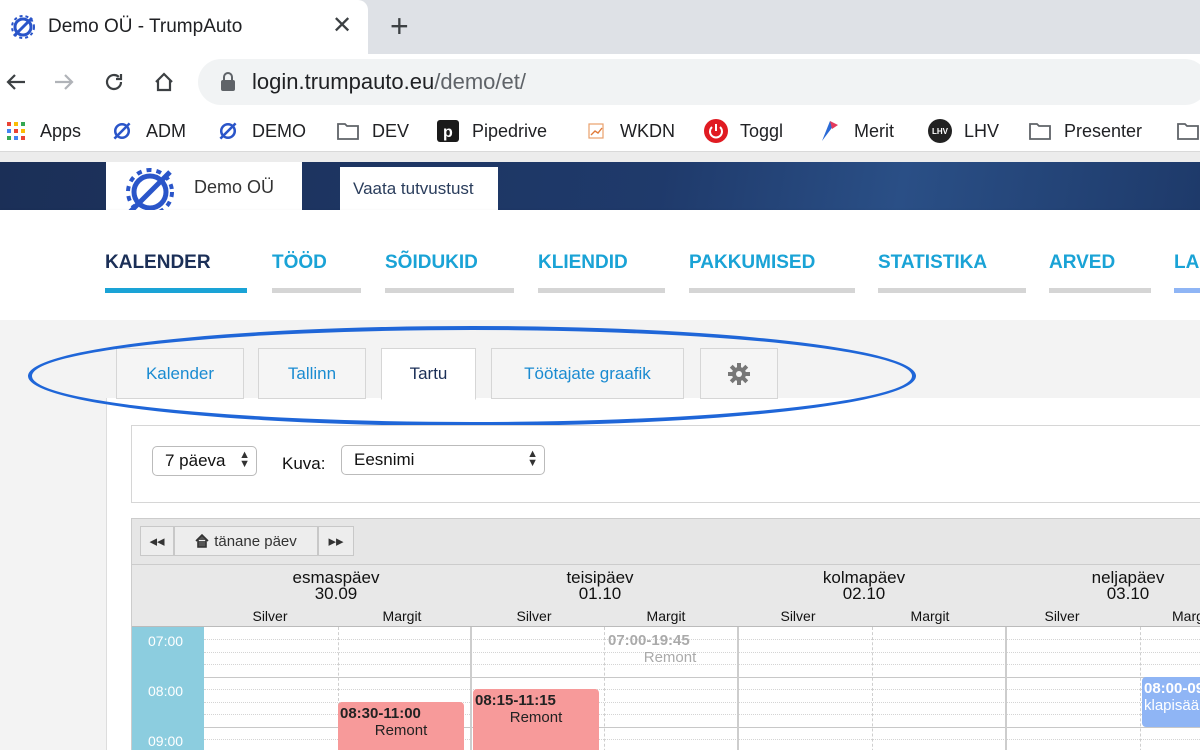 The width and height of the screenshot is (1200, 750). I want to click on browser-toolbar: login.trumpauto.eu/demo/et/, so click(600, 82).